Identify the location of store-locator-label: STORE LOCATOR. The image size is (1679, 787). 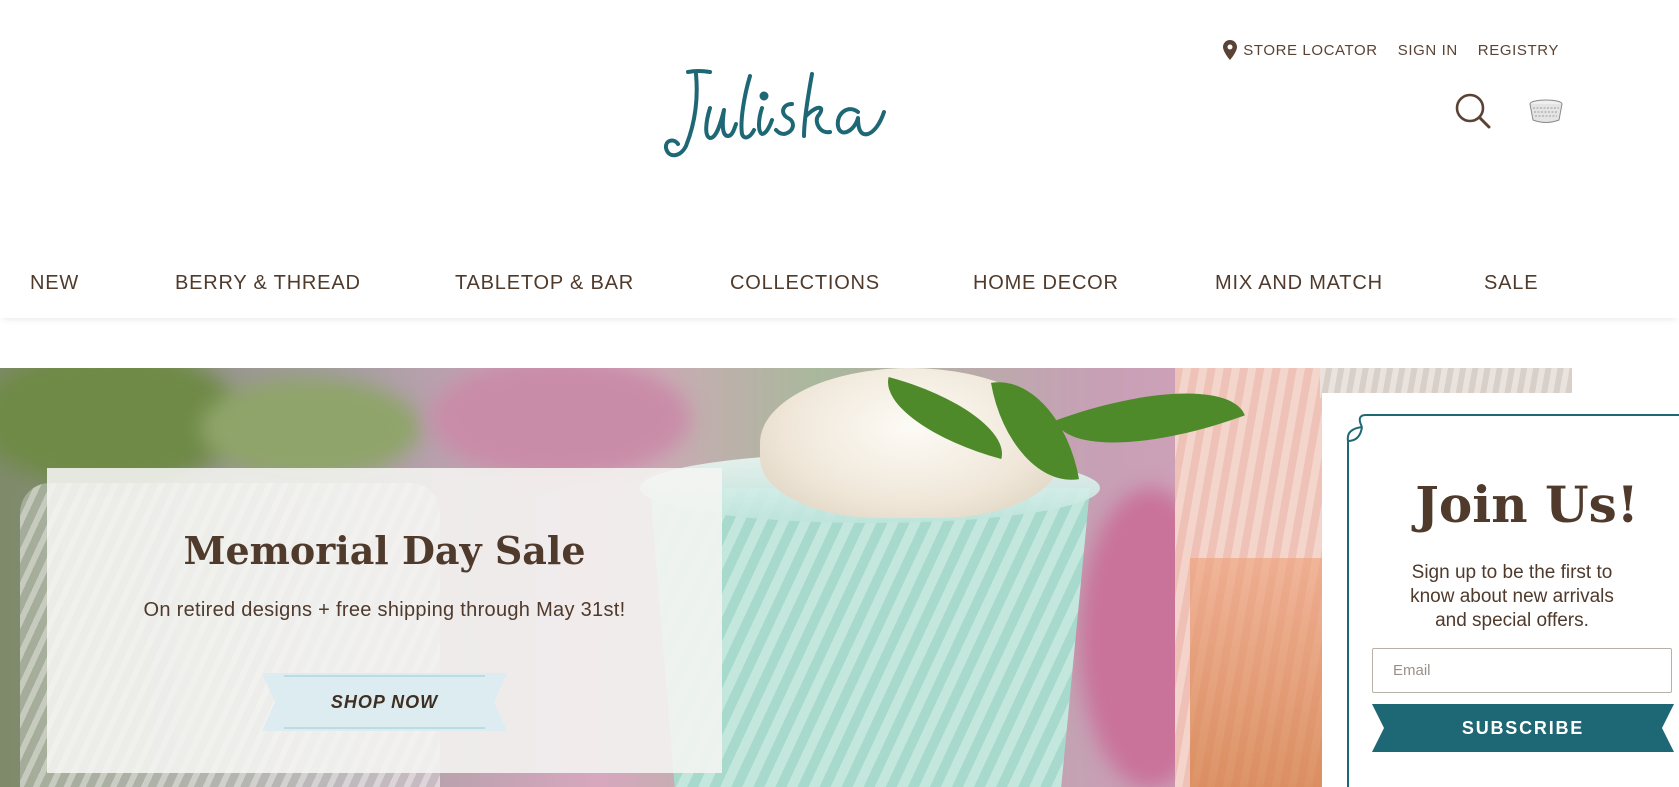
(1310, 50).